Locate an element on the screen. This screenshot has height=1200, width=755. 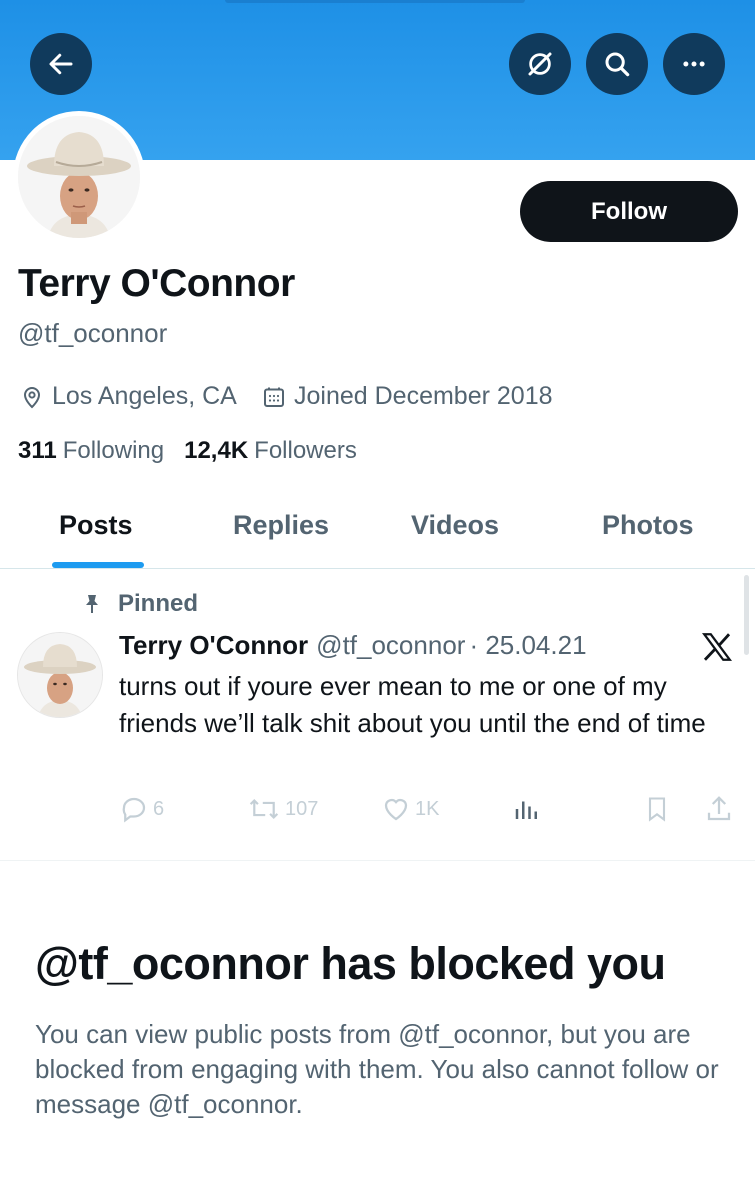
tab-photos: Photos is located at coordinates (648, 525).